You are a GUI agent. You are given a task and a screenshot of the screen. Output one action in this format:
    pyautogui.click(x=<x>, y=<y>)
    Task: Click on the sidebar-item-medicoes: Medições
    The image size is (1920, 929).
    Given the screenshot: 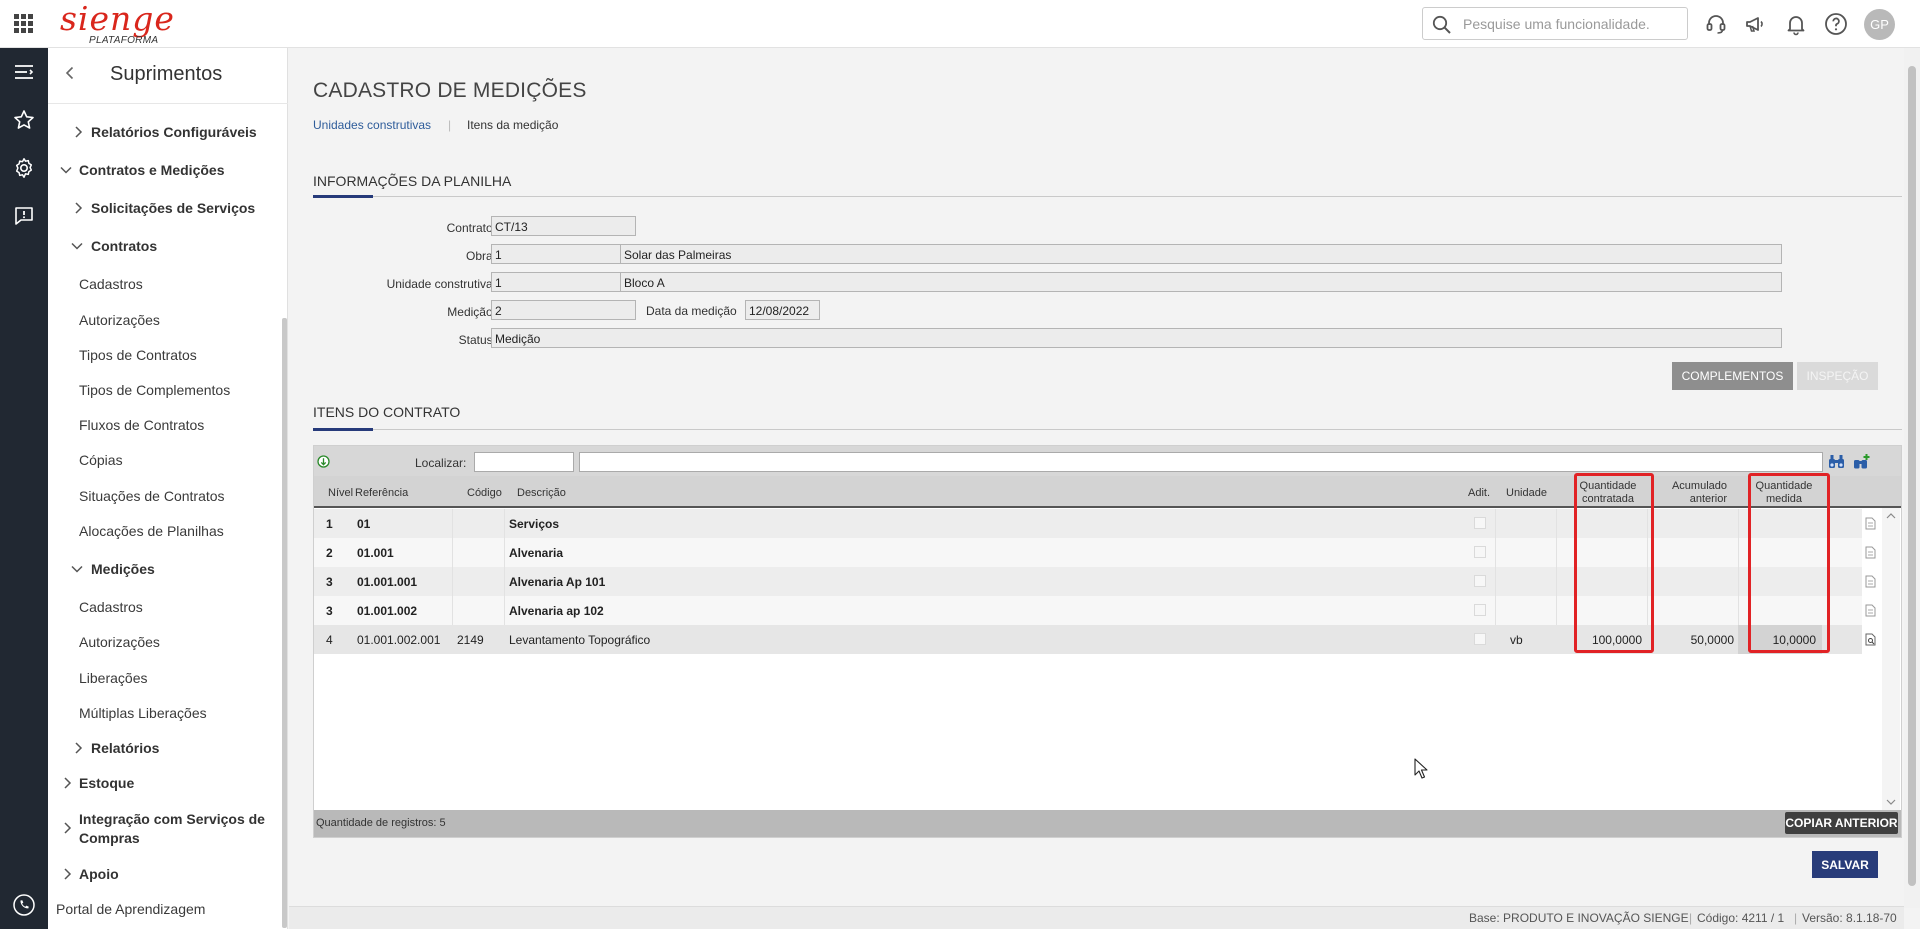 What is the action you would take?
    pyautogui.click(x=123, y=569)
    